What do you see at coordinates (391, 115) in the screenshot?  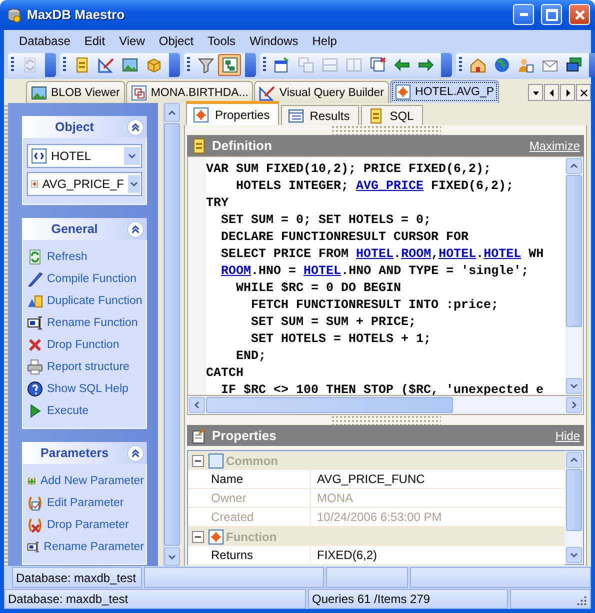 I see `view-tab: SQL` at bounding box center [391, 115].